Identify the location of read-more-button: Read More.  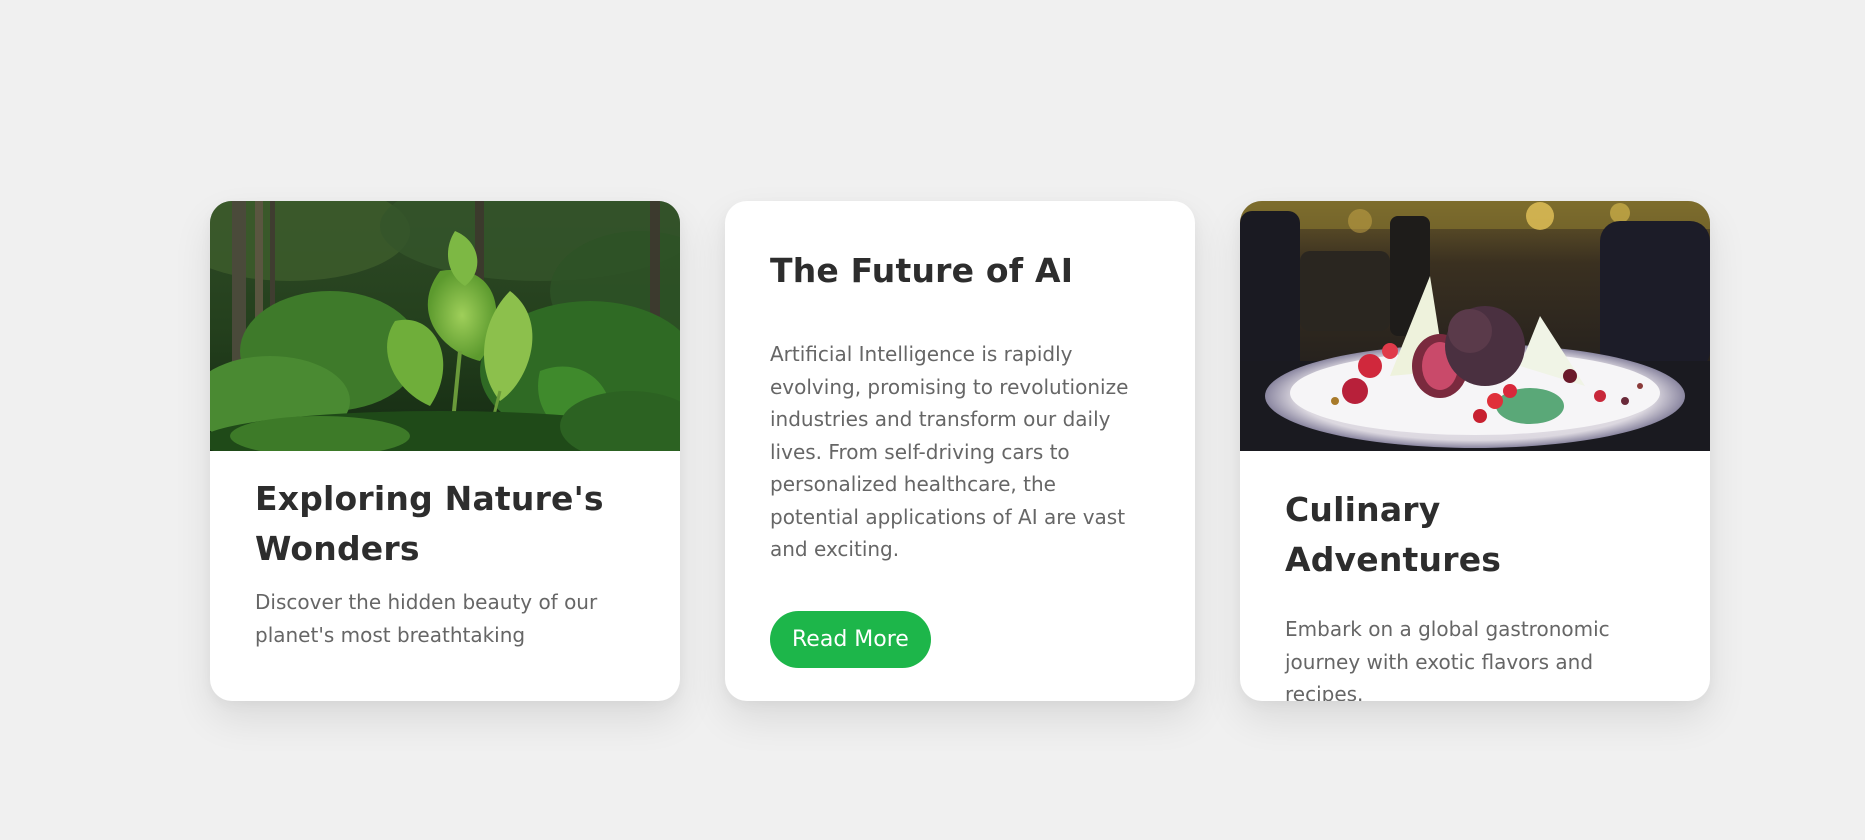
(850, 639).